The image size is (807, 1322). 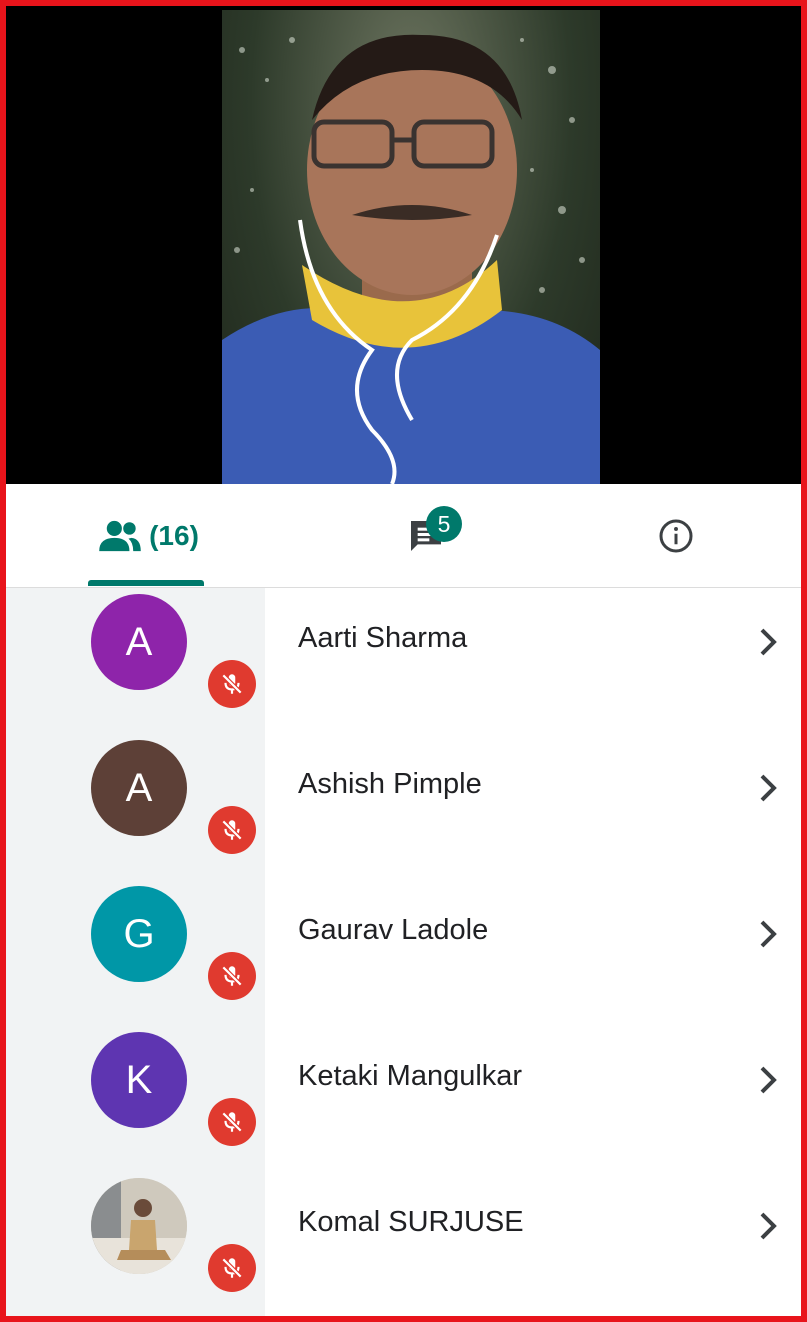 I want to click on participant-name: Ketaki Mangulkar, so click(x=410, y=1076).